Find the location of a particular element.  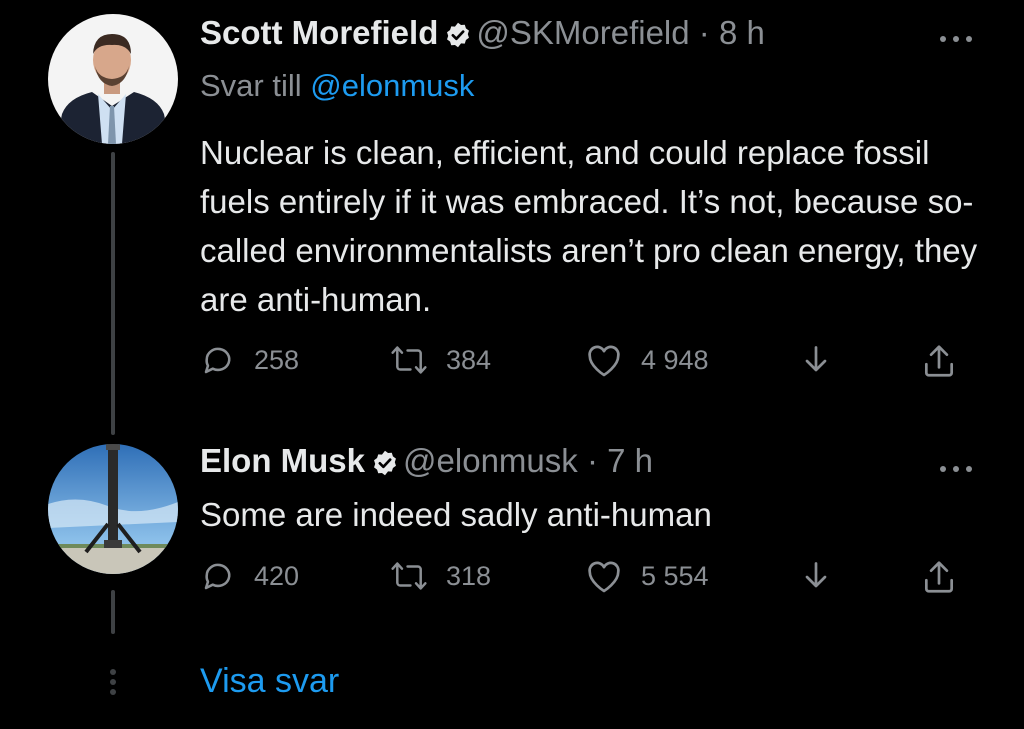

retweet-button: 384 is located at coordinates (440, 360).